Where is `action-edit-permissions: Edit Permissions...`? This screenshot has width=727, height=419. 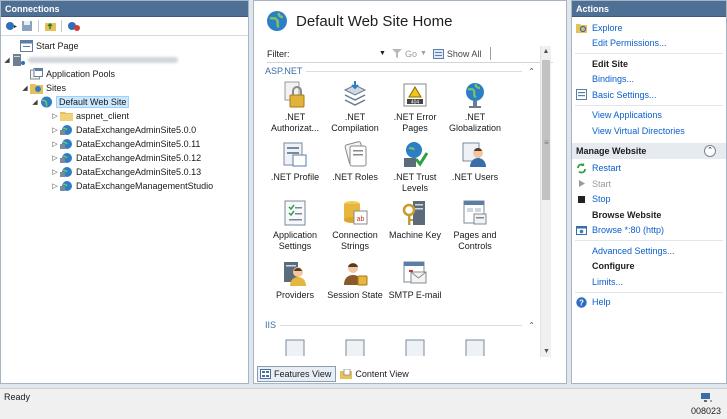
action-edit-permissions: Edit Permissions... is located at coordinates (649, 44).